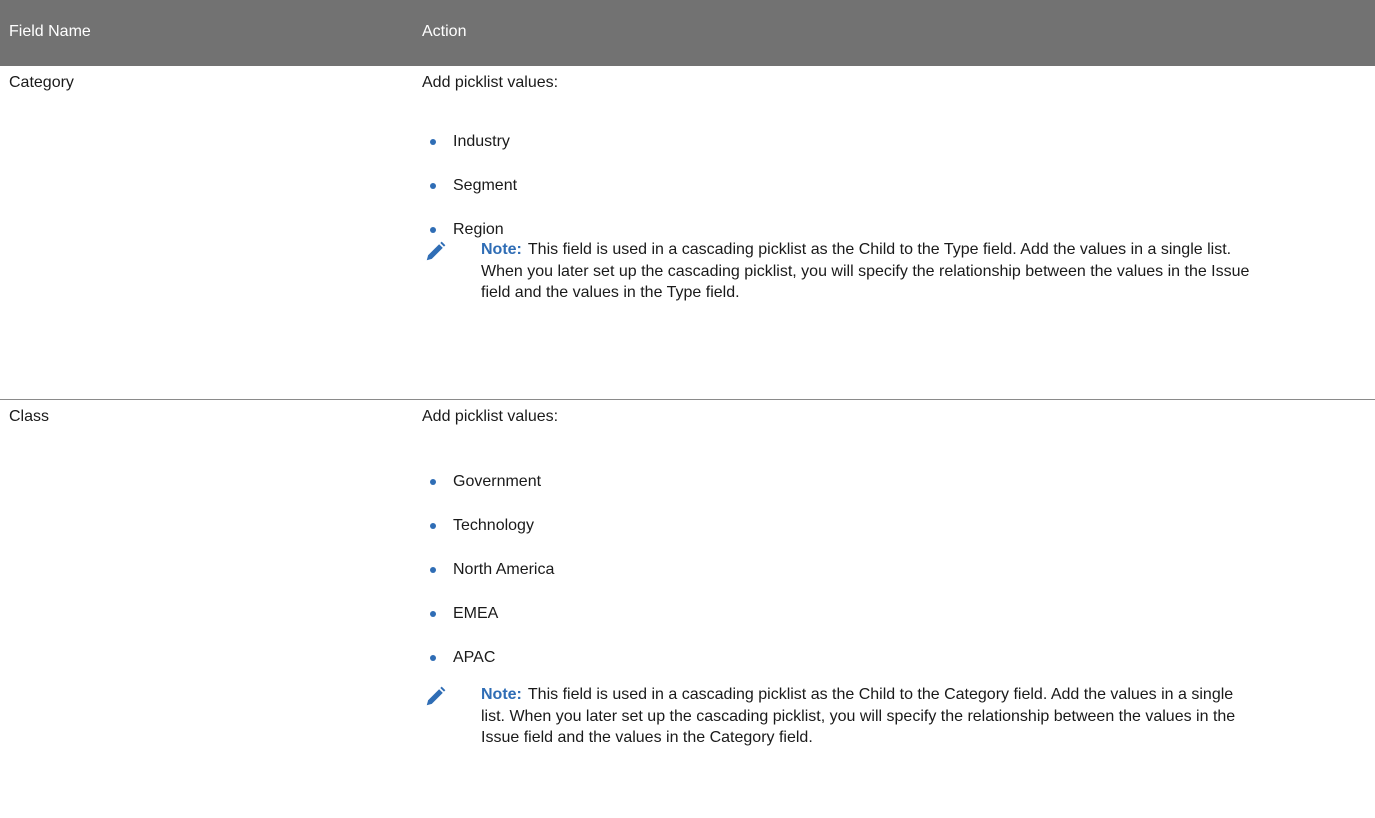  What do you see at coordinates (476, 613) in the screenshot?
I see `picklist-value: EMEA` at bounding box center [476, 613].